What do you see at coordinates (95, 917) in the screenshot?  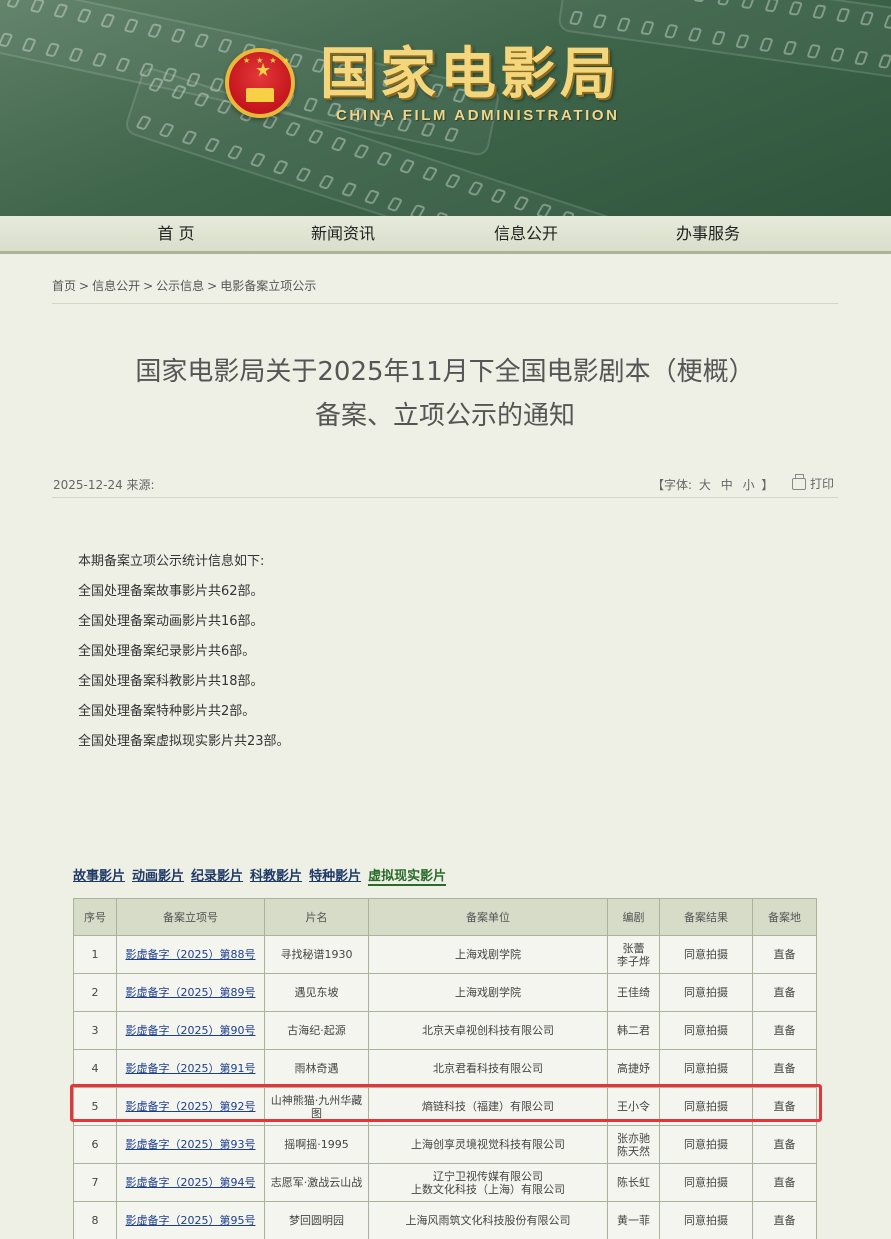 I see `column-header: 序号` at bounding box center [95, 917].